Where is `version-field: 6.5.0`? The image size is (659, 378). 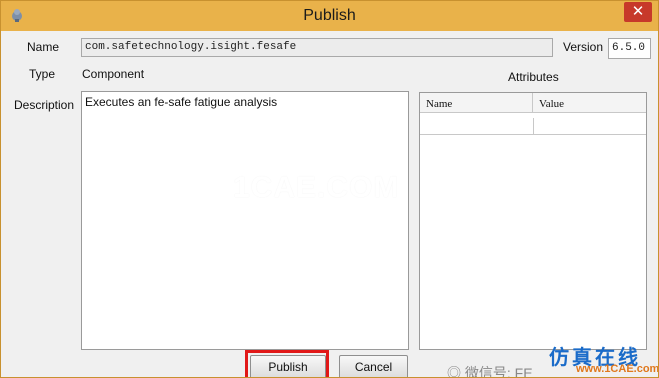
version-field: 6.5.0 is located at coordinates (629, 48).